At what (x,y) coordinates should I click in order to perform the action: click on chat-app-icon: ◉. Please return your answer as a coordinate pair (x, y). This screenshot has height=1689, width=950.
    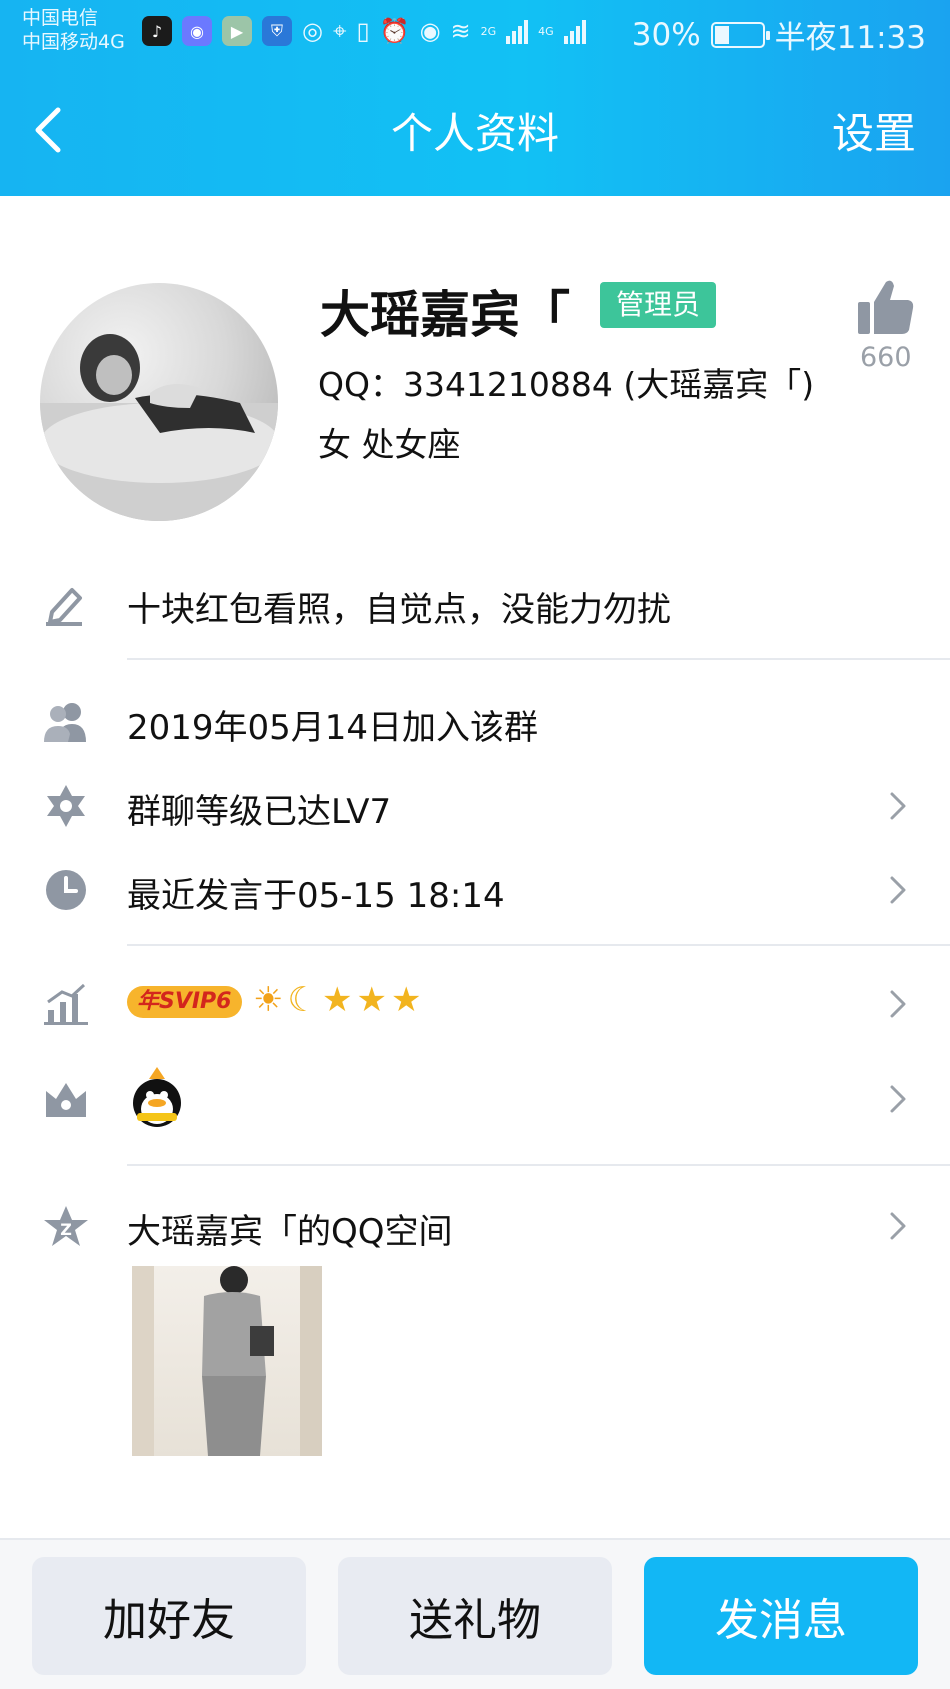
    Looking at the image, I should click on (197, 31).